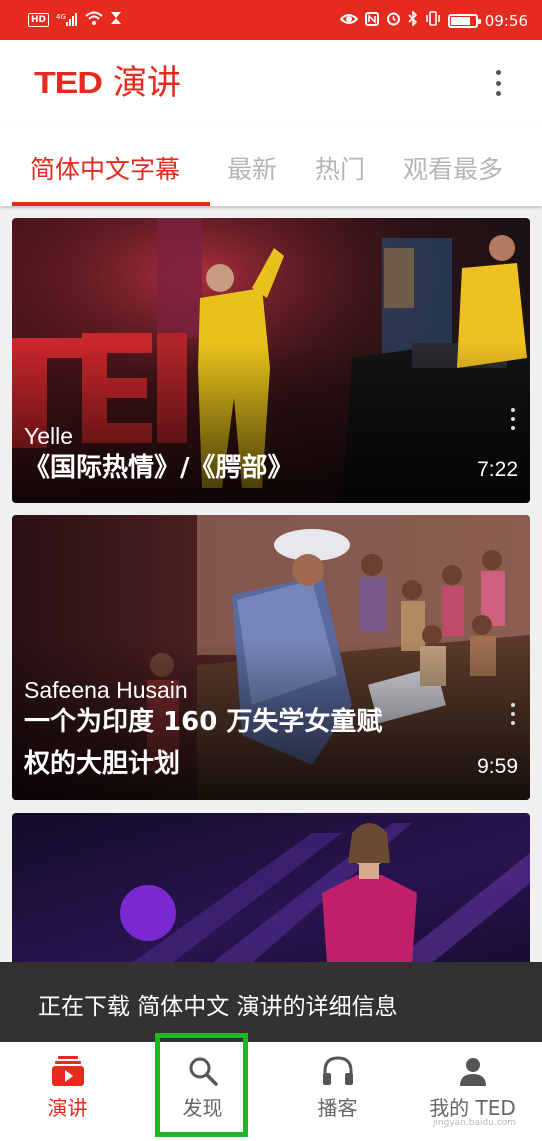 The height and width of the screenshot is (1141, 542). I want to click on nav-label: 播客, so click(337, 1108).